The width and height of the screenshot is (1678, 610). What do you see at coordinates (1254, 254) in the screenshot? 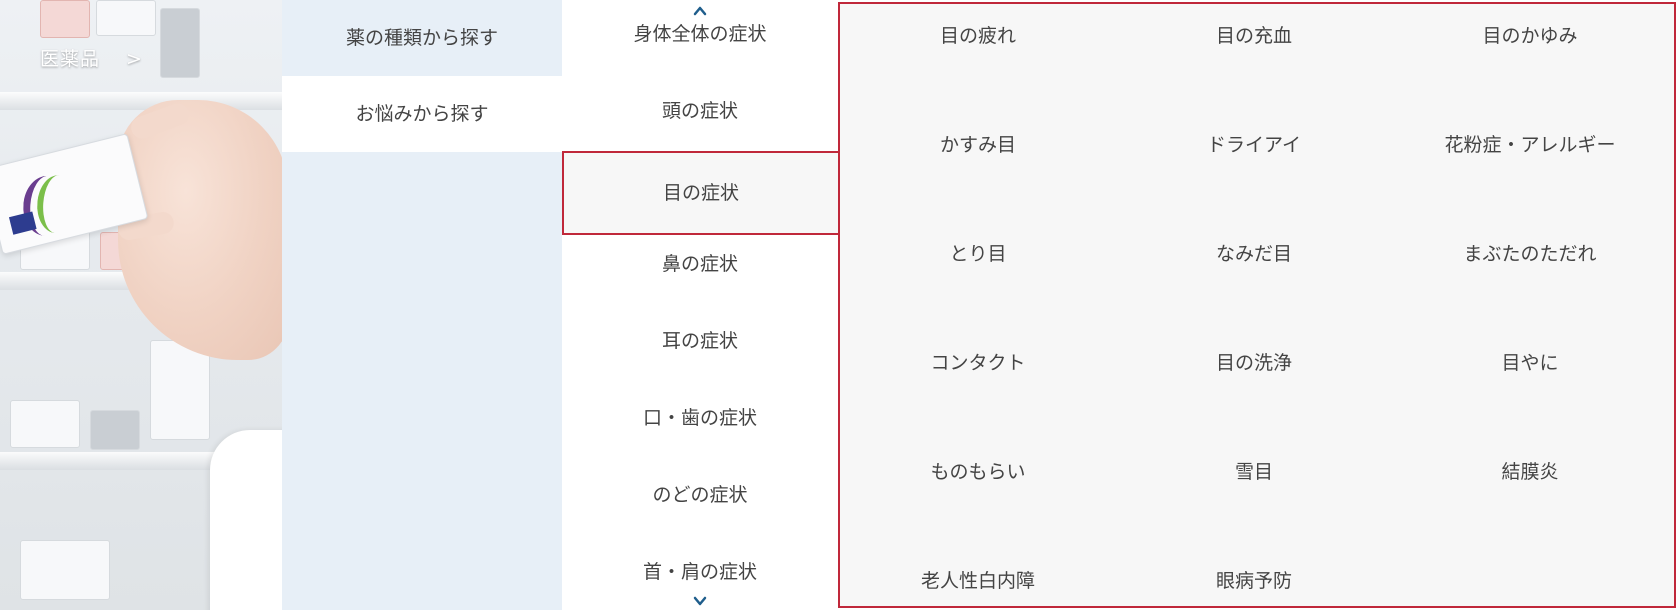
I see `symptom-watery-eyes: なみだ目` at bounding box center [1254, 254].